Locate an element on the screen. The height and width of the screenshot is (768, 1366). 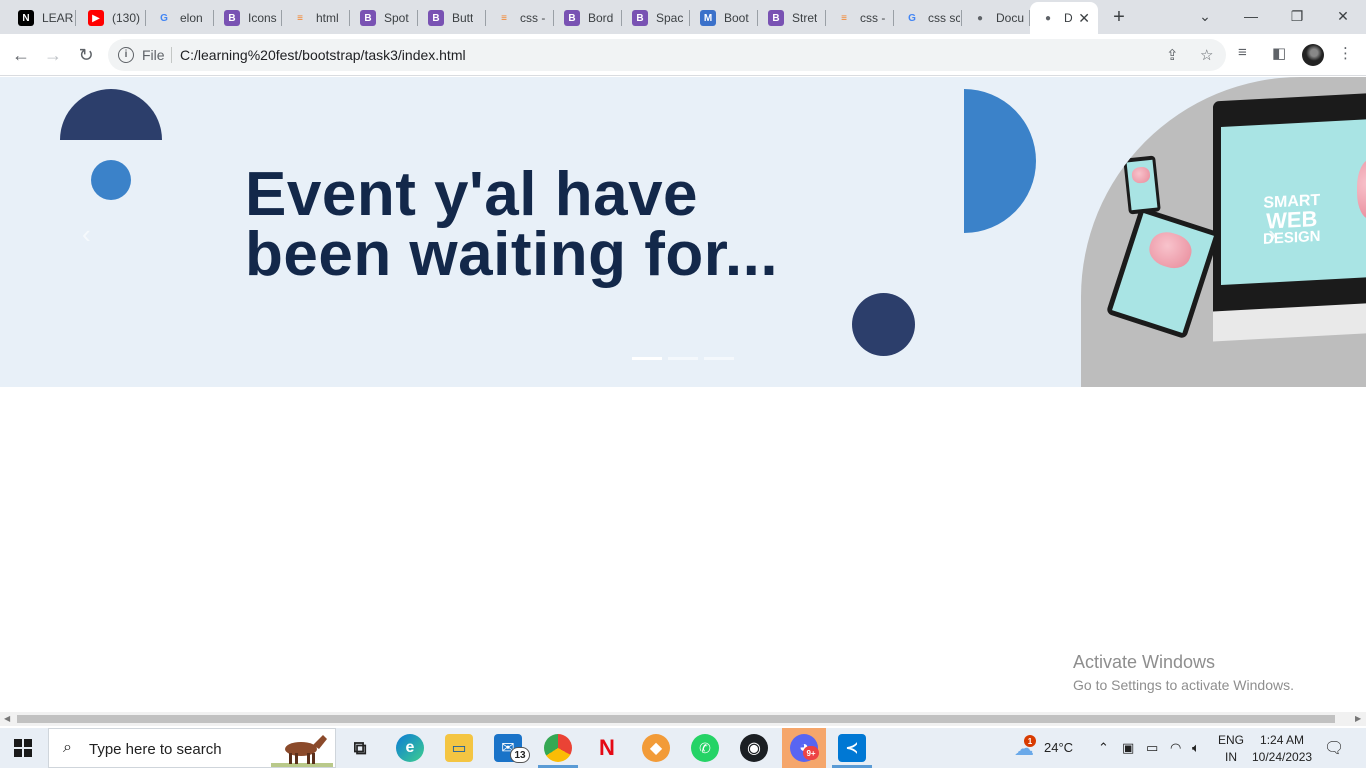
notifications-icon: 🗨︎ is located at coordinates (1334, 748).